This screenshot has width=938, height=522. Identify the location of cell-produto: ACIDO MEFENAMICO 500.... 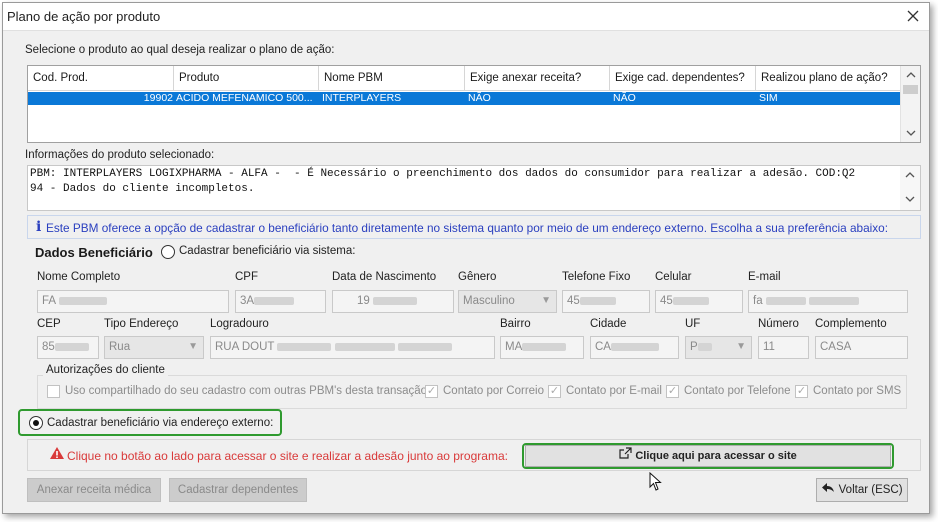
(244, 98).